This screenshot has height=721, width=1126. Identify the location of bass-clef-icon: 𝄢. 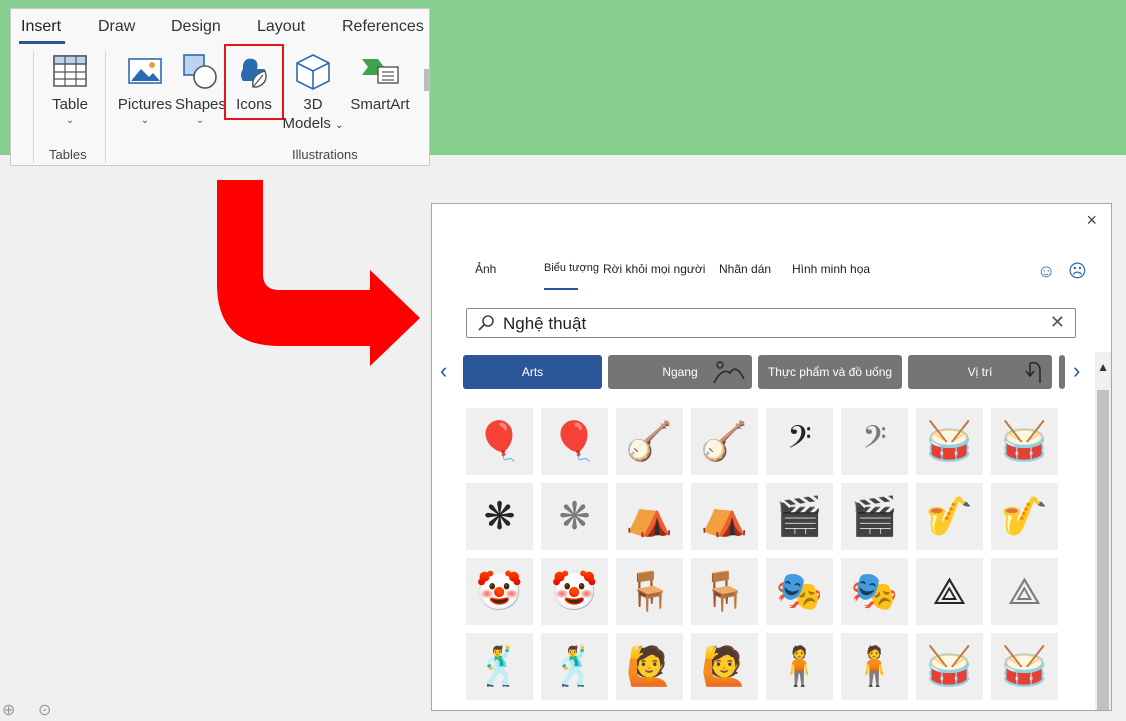
(799, 441).